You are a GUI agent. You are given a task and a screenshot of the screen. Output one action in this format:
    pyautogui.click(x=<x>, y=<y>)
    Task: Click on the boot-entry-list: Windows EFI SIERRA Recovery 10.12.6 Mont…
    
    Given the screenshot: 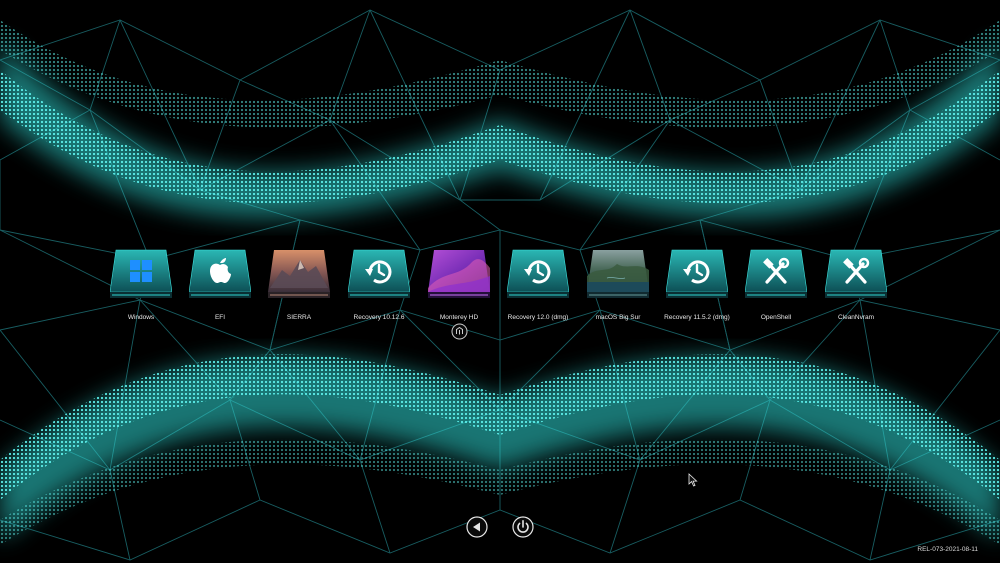 What is the action you would take?
    pyautogui.click(x=500, y=286)
    